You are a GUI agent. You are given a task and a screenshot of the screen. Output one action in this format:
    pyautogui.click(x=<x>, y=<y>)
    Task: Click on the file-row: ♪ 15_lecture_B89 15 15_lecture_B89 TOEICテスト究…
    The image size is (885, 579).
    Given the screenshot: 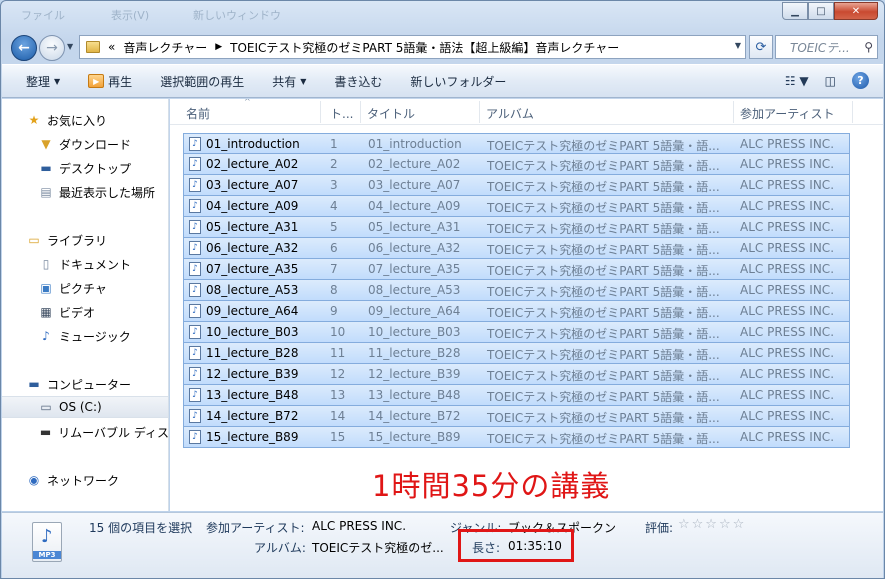 What is the action you would take?
    pyautogui.click(x=516, y=437)
    